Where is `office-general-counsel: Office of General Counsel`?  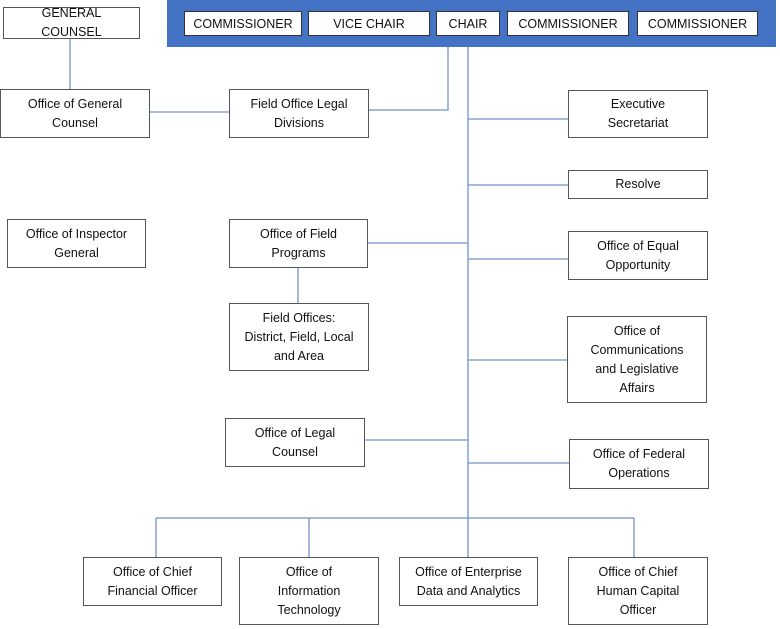
office-general-counsel: Office of General Counsel is located at coordinates (75, 113).